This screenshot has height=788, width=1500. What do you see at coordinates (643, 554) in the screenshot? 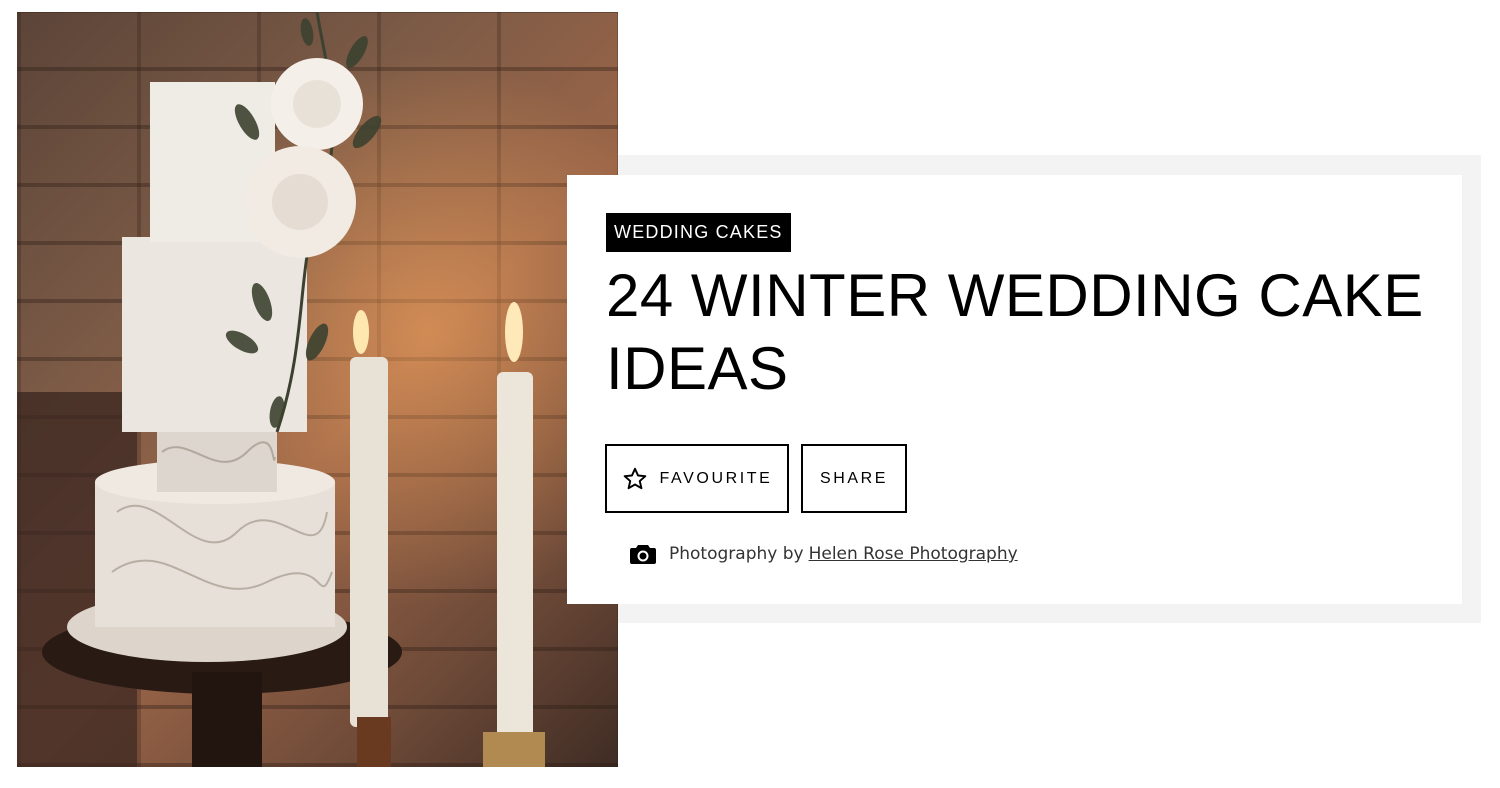
I see `camera-icon` at bounding box center [643, 554].